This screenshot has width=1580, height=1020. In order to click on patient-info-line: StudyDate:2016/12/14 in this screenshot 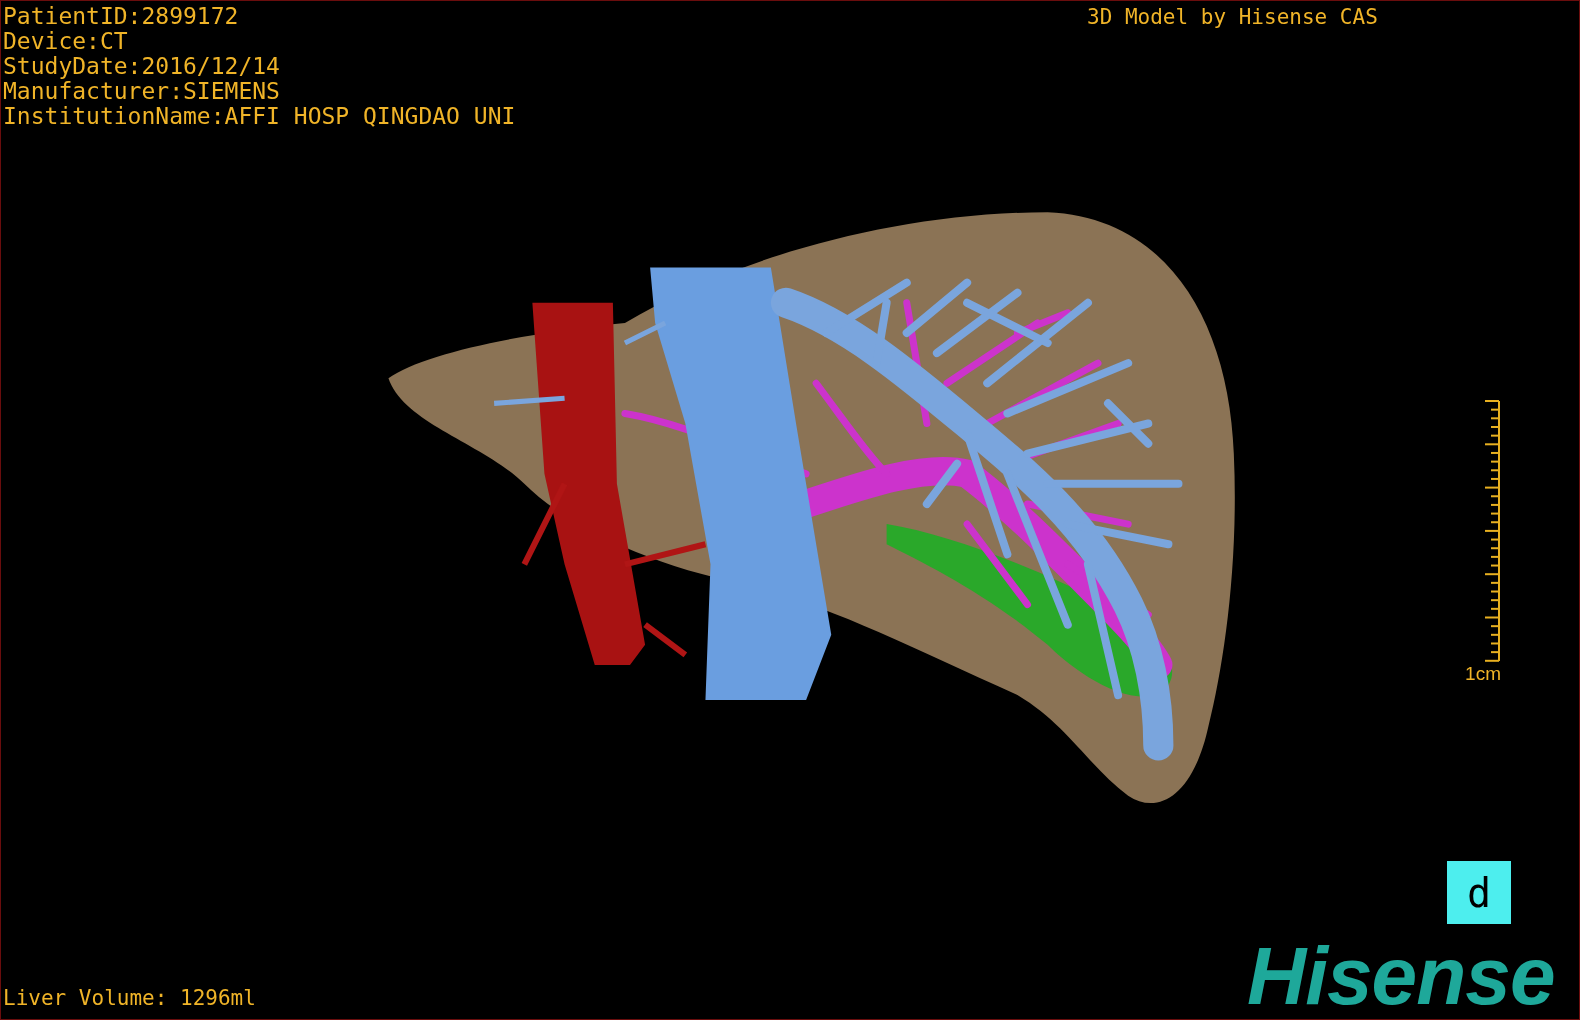, I will do `click(141, 66)`.